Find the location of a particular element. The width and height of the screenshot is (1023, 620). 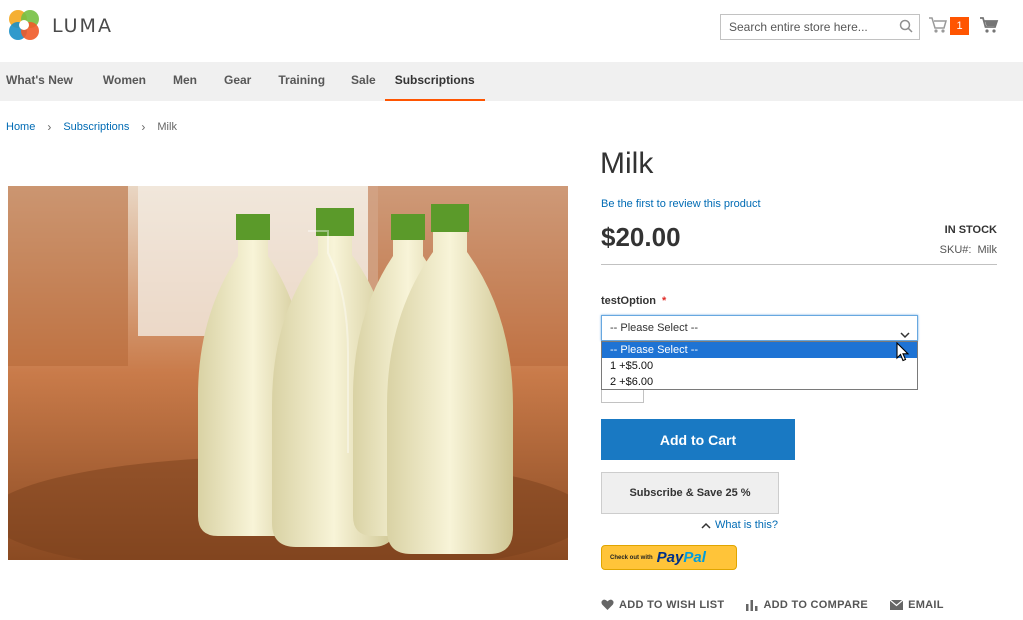

product-social-actions: ADD TO WISH LIST ADD TO COMPARE EMAIL is located at coordinates (783, 605).